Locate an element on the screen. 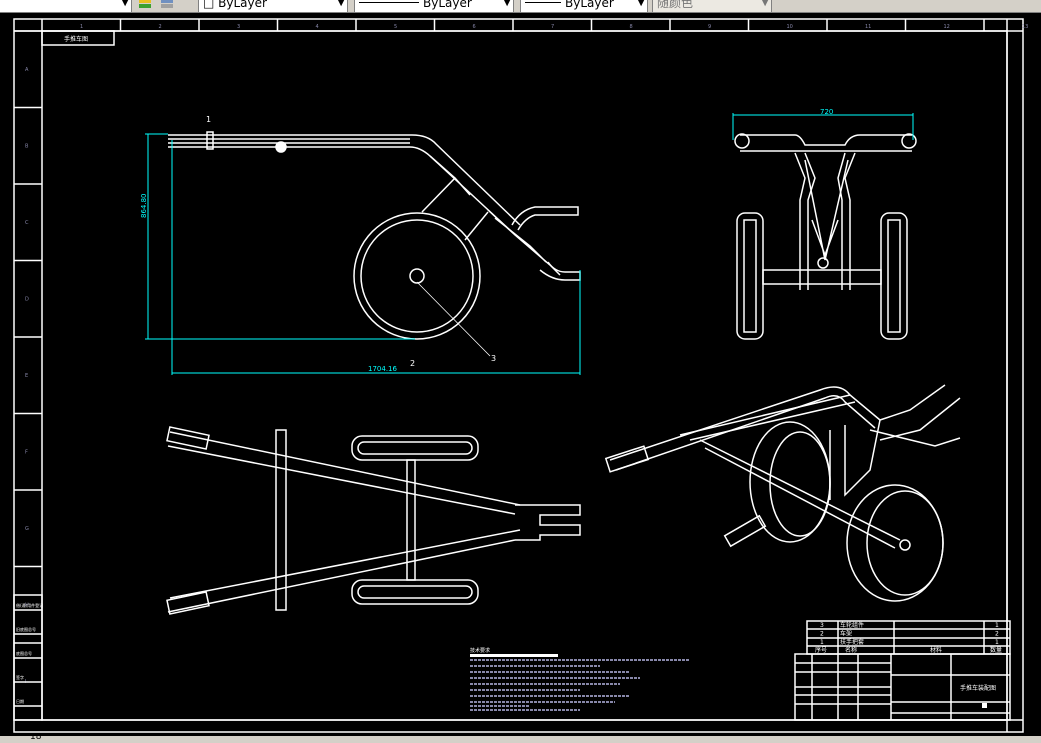  linetype-control-dropdown: ByLayer ▼ is located at coordinates (434, 6).